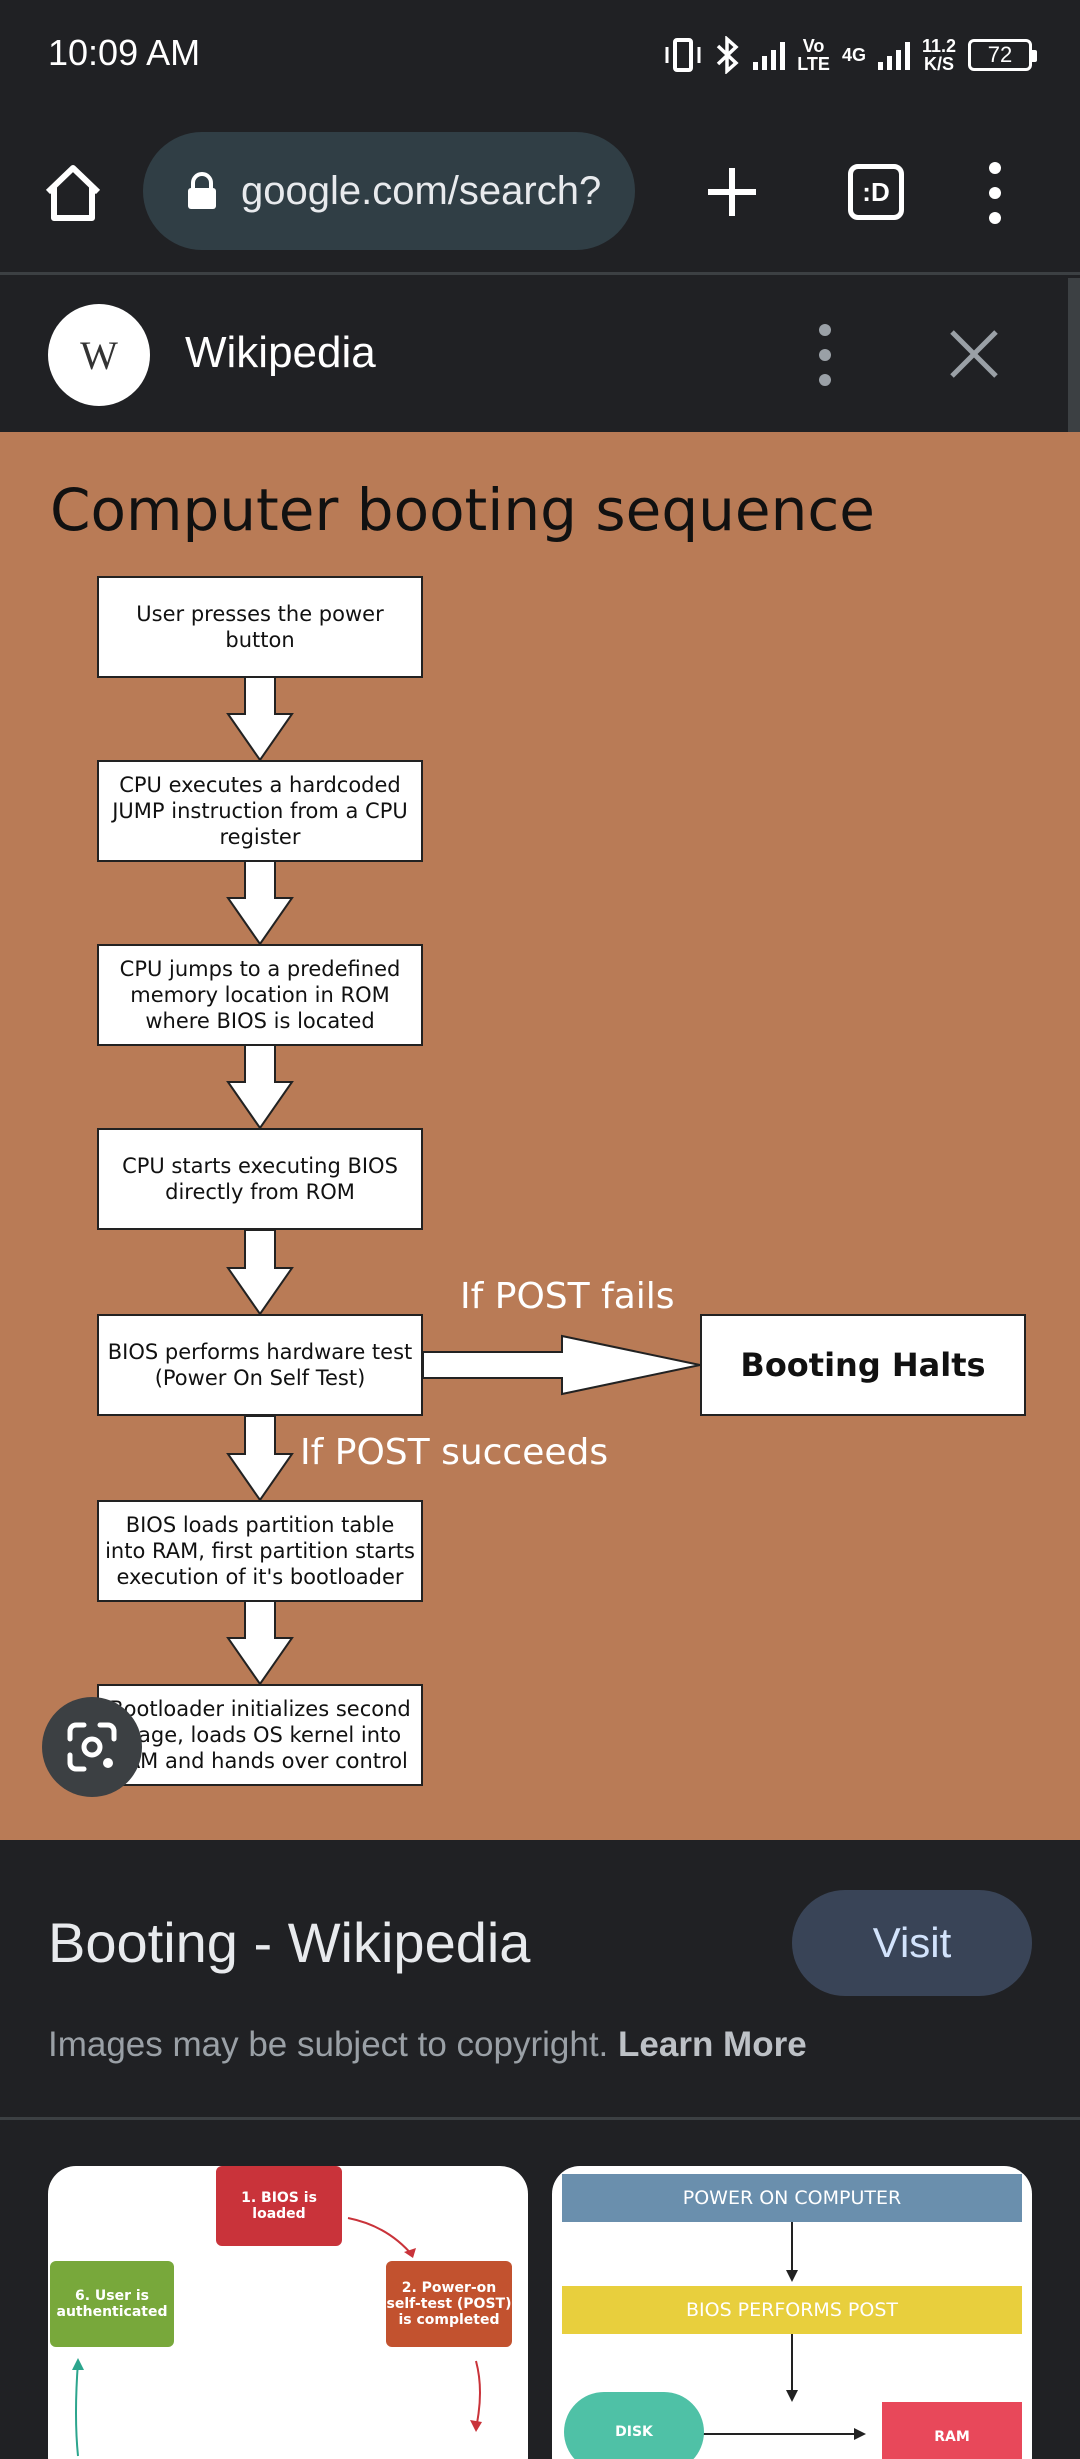  I want to click on status-icons: Vo LTE 4G 11.2 K/S 72, so click(850, 55).